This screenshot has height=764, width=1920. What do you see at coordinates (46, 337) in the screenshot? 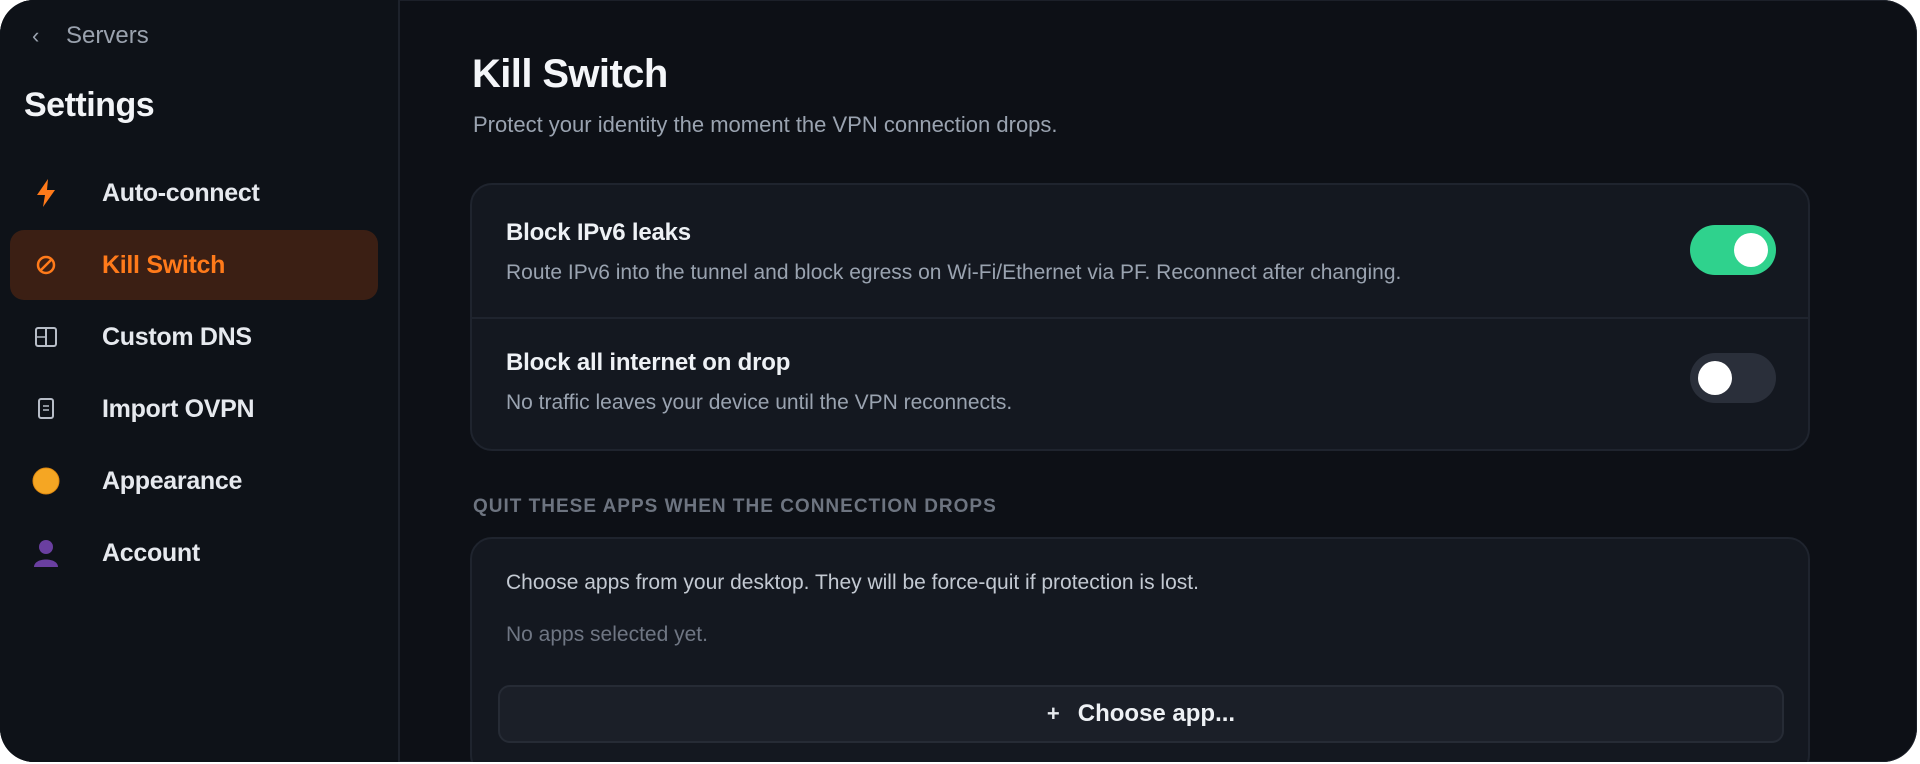
I see `dns-grid-icon` at bounding box center [46, 337].